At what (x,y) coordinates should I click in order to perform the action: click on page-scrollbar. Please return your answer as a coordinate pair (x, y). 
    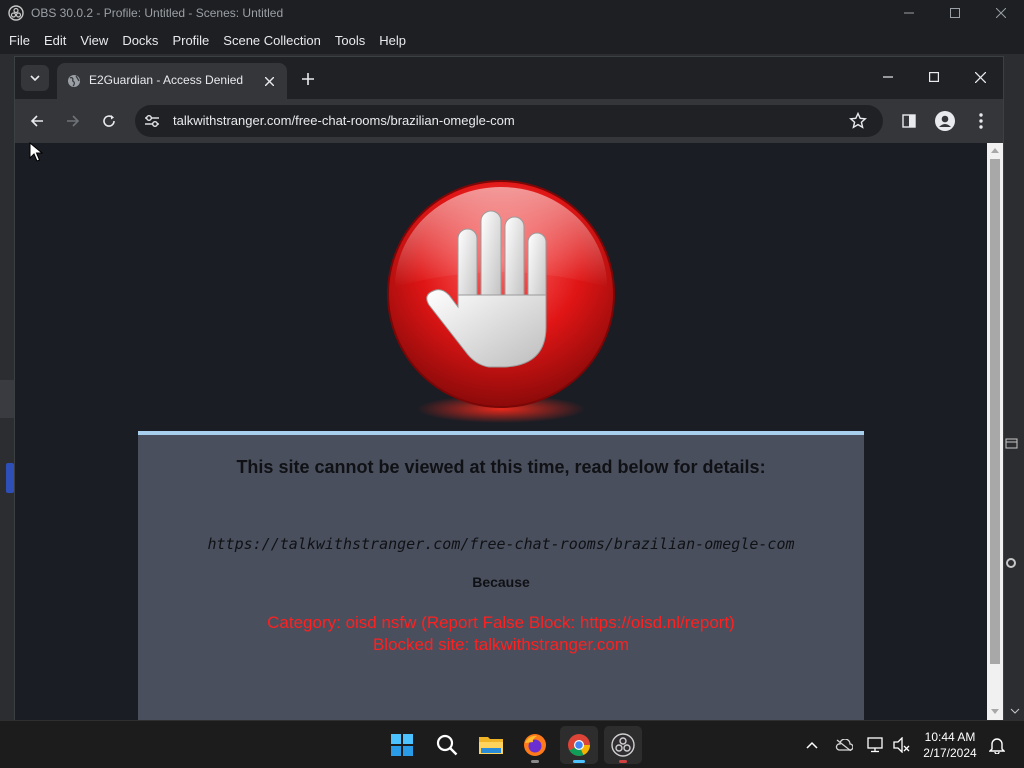
    Looking at the image, I should click on (995, 431).